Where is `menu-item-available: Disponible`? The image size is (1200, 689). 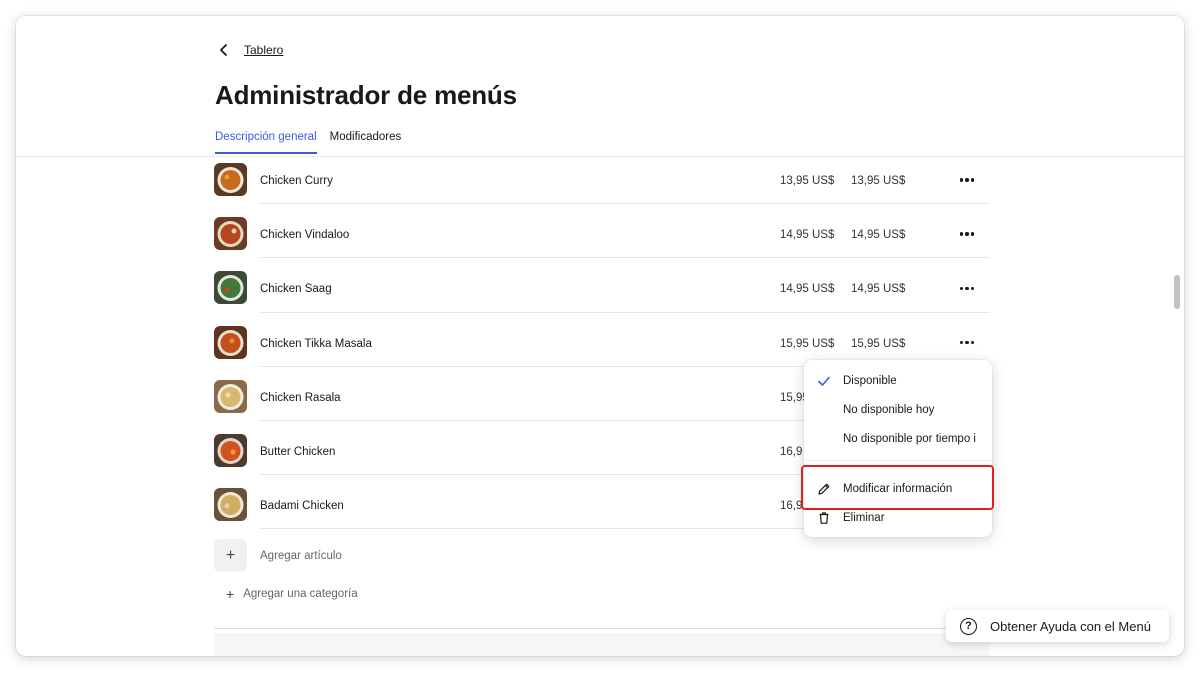
menu-item-available: Disponible is located at coordinates (898, 380).